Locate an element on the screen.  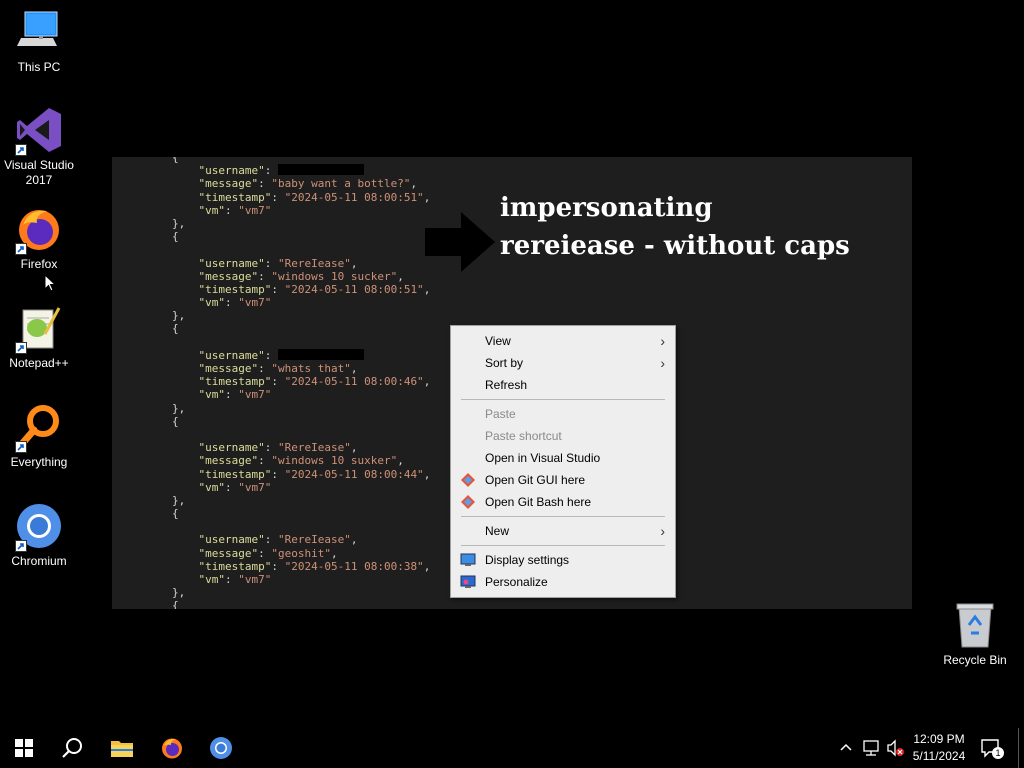
search-icon is located at coordinates (72, 748).